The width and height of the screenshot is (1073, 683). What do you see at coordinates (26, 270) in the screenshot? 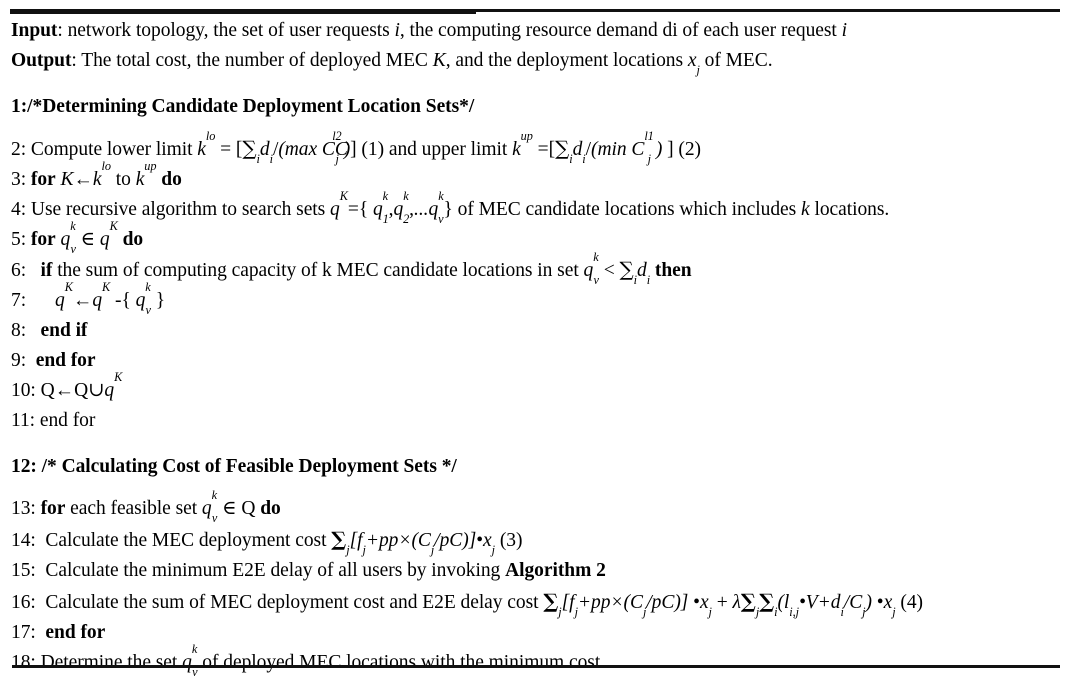
I see `line-6-number: 6:` at bounding box center [26, 270].